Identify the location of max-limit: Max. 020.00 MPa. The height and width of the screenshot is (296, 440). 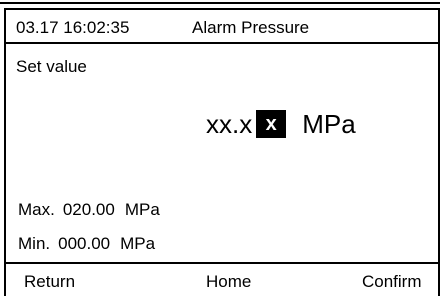
(89, 210).